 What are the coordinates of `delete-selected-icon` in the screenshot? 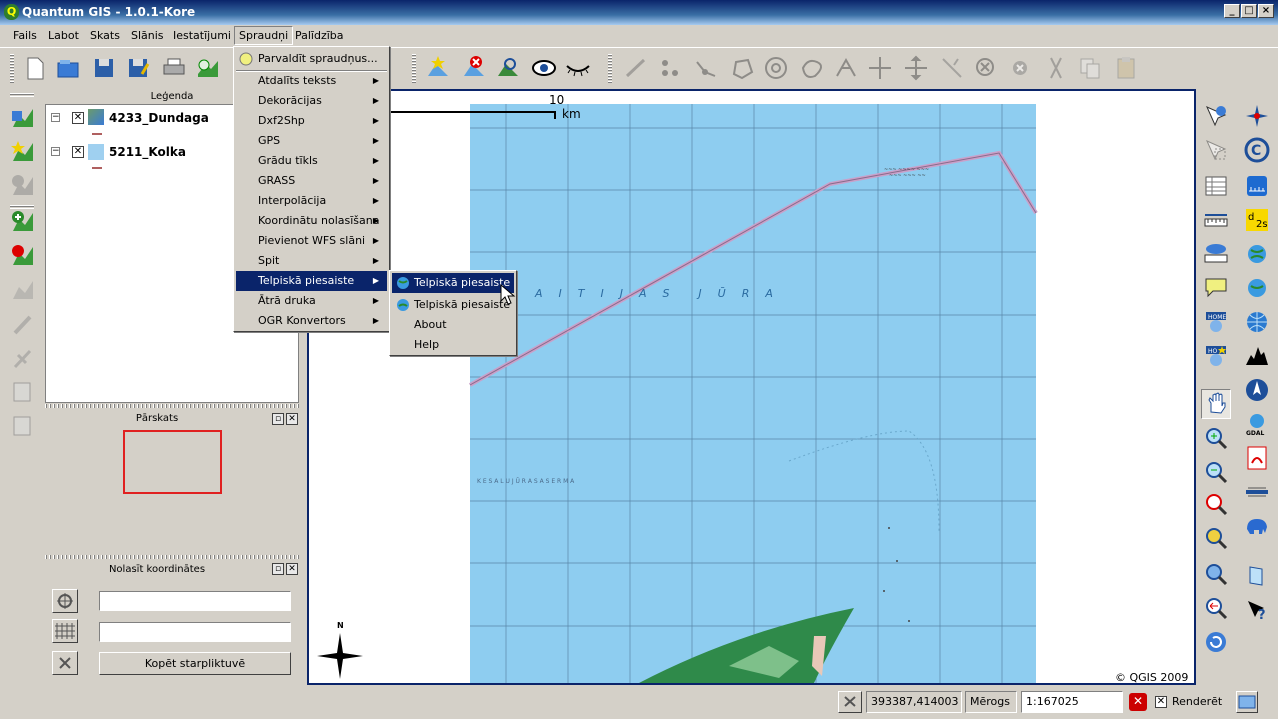 It's located at (1020, 68).